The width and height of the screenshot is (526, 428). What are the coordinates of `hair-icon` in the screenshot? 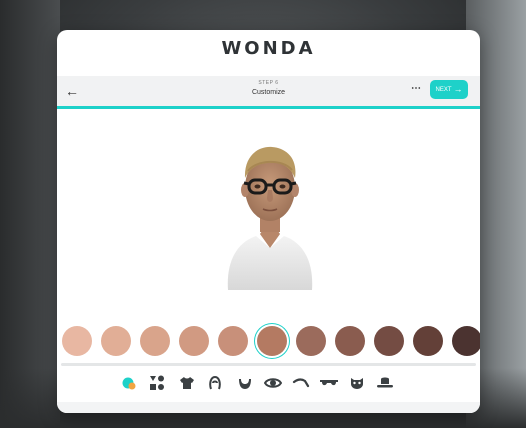 It's located at (215, 383).